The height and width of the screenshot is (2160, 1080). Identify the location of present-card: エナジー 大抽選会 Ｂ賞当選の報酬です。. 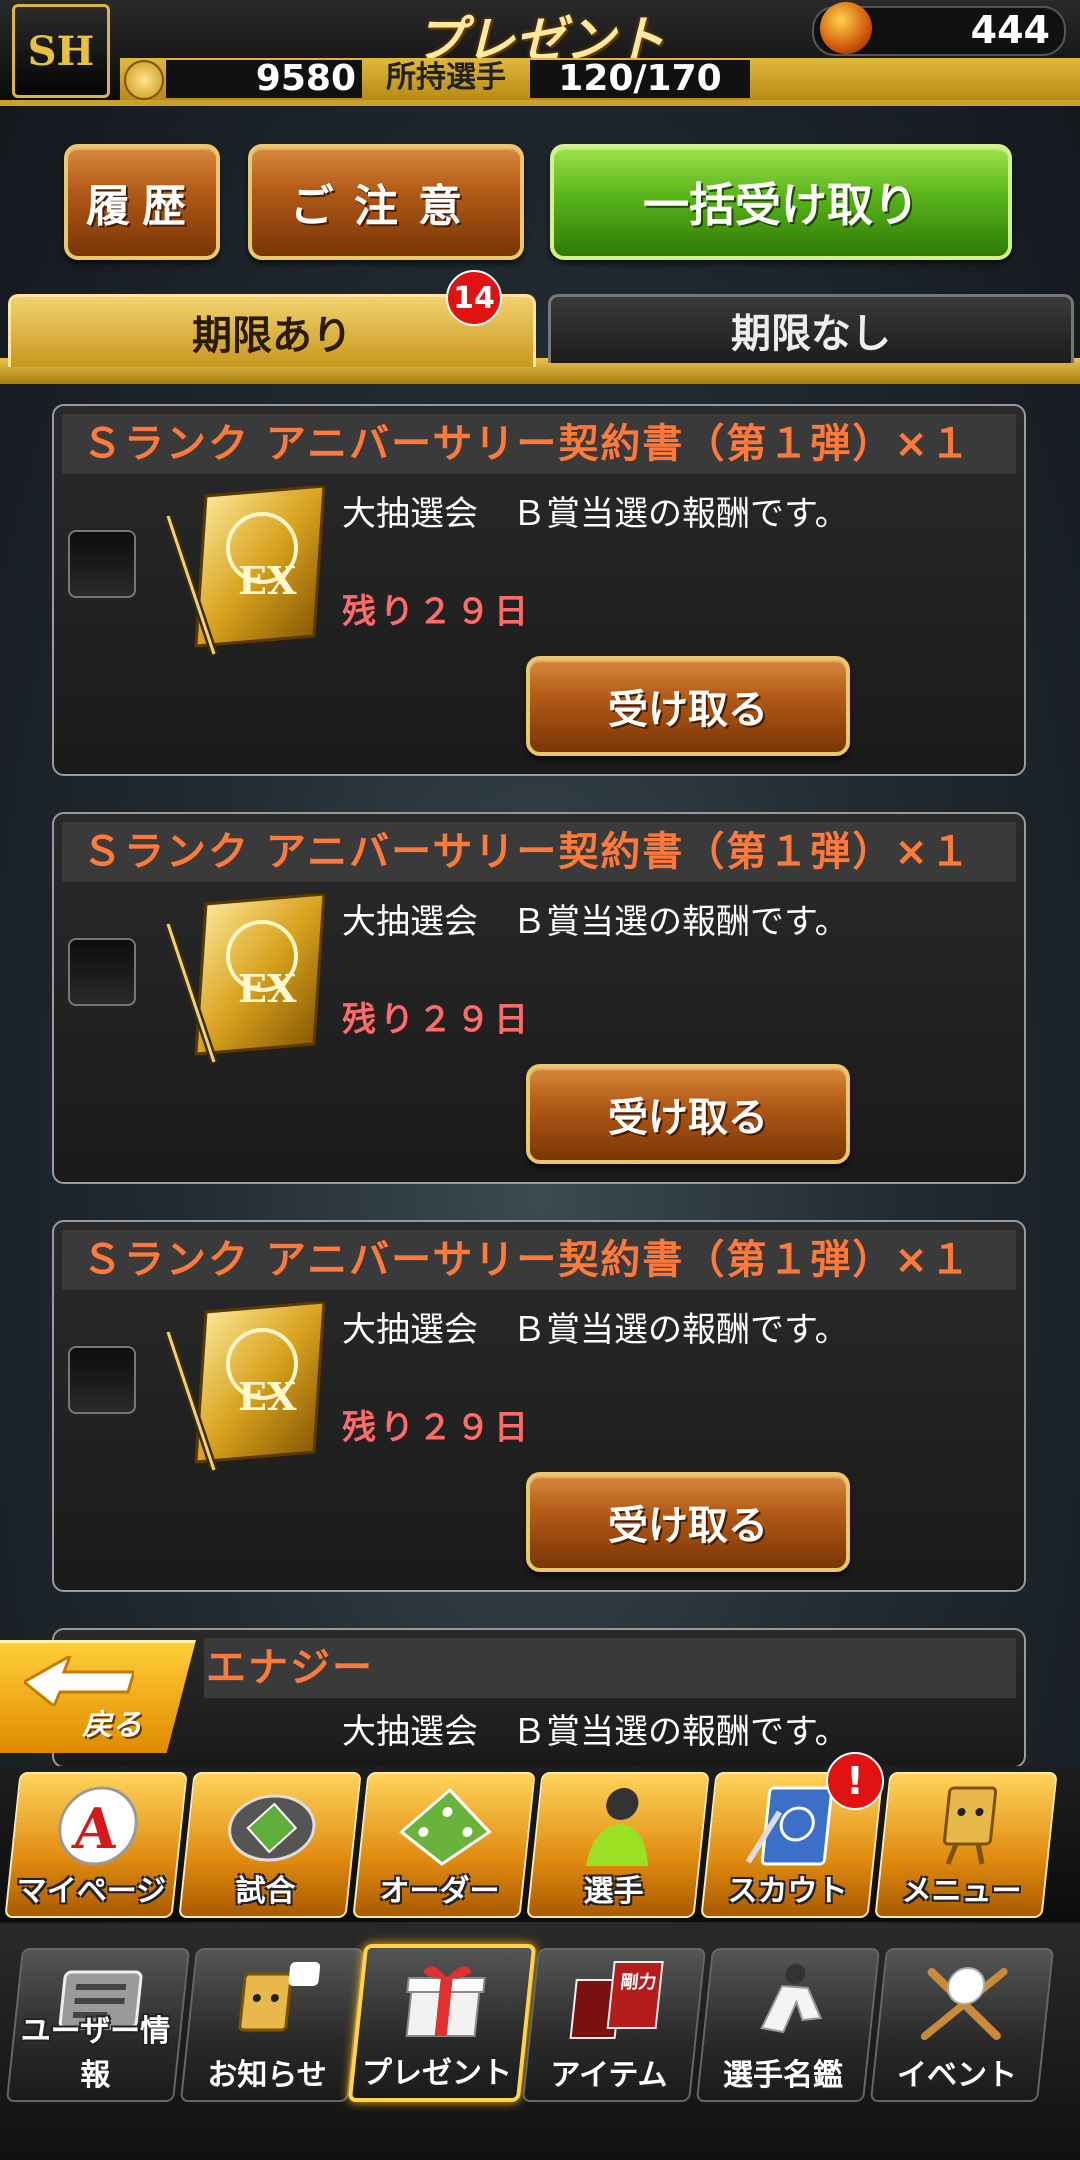
(539, 1698).